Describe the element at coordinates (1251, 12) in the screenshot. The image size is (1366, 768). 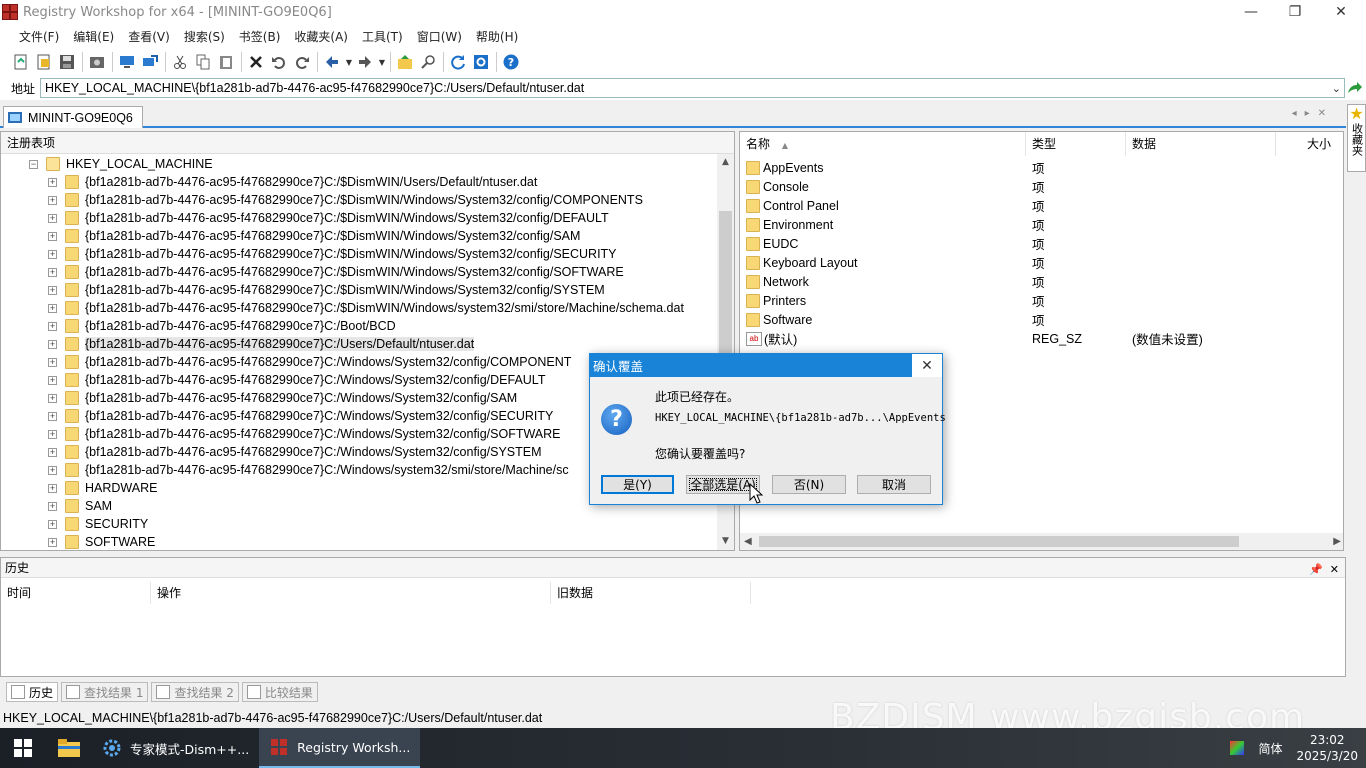
I see `minimize-button: —` at that location.